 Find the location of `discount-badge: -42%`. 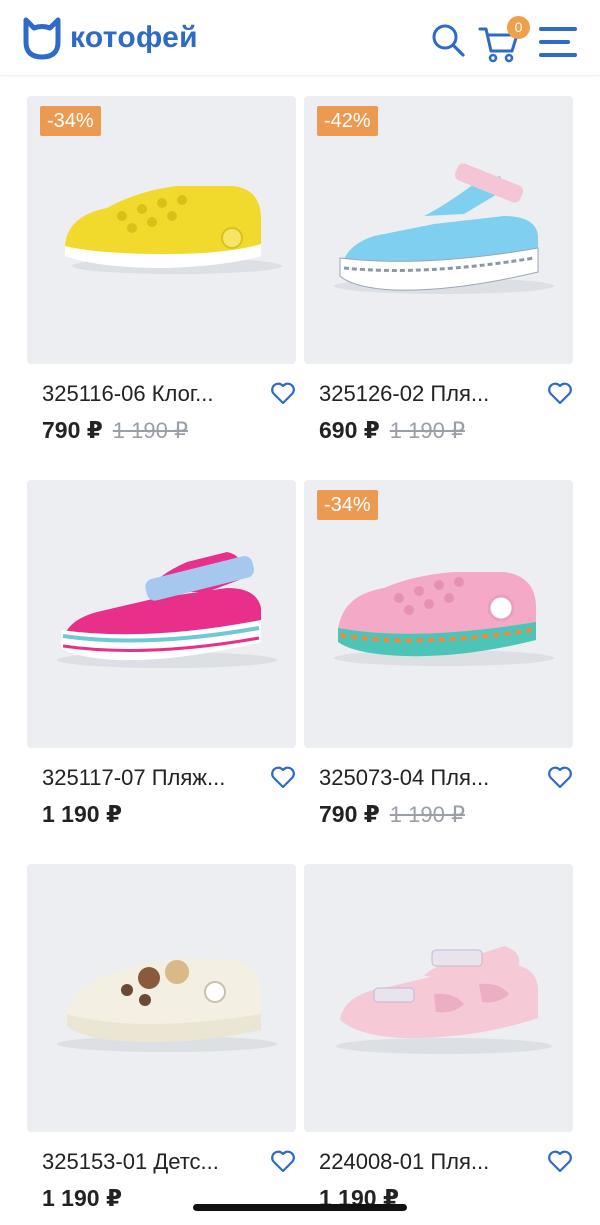

discount-badge: -42% is located at coordinates (347, 121).